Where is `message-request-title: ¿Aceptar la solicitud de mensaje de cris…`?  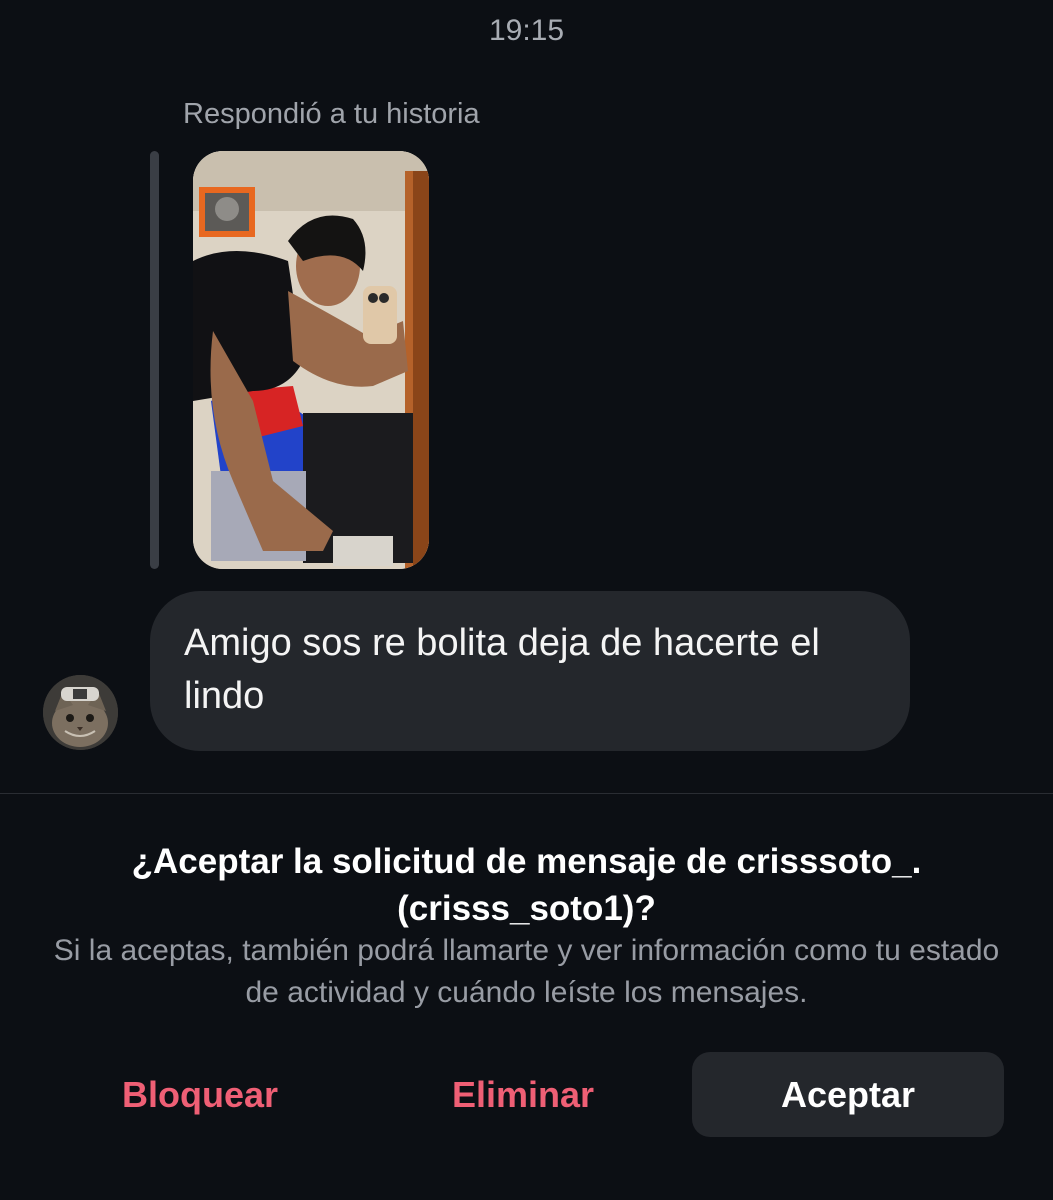 message-request-title: ¿Aceptar la solicitud de mensaje de cris… is located at coordinates (526, 885).